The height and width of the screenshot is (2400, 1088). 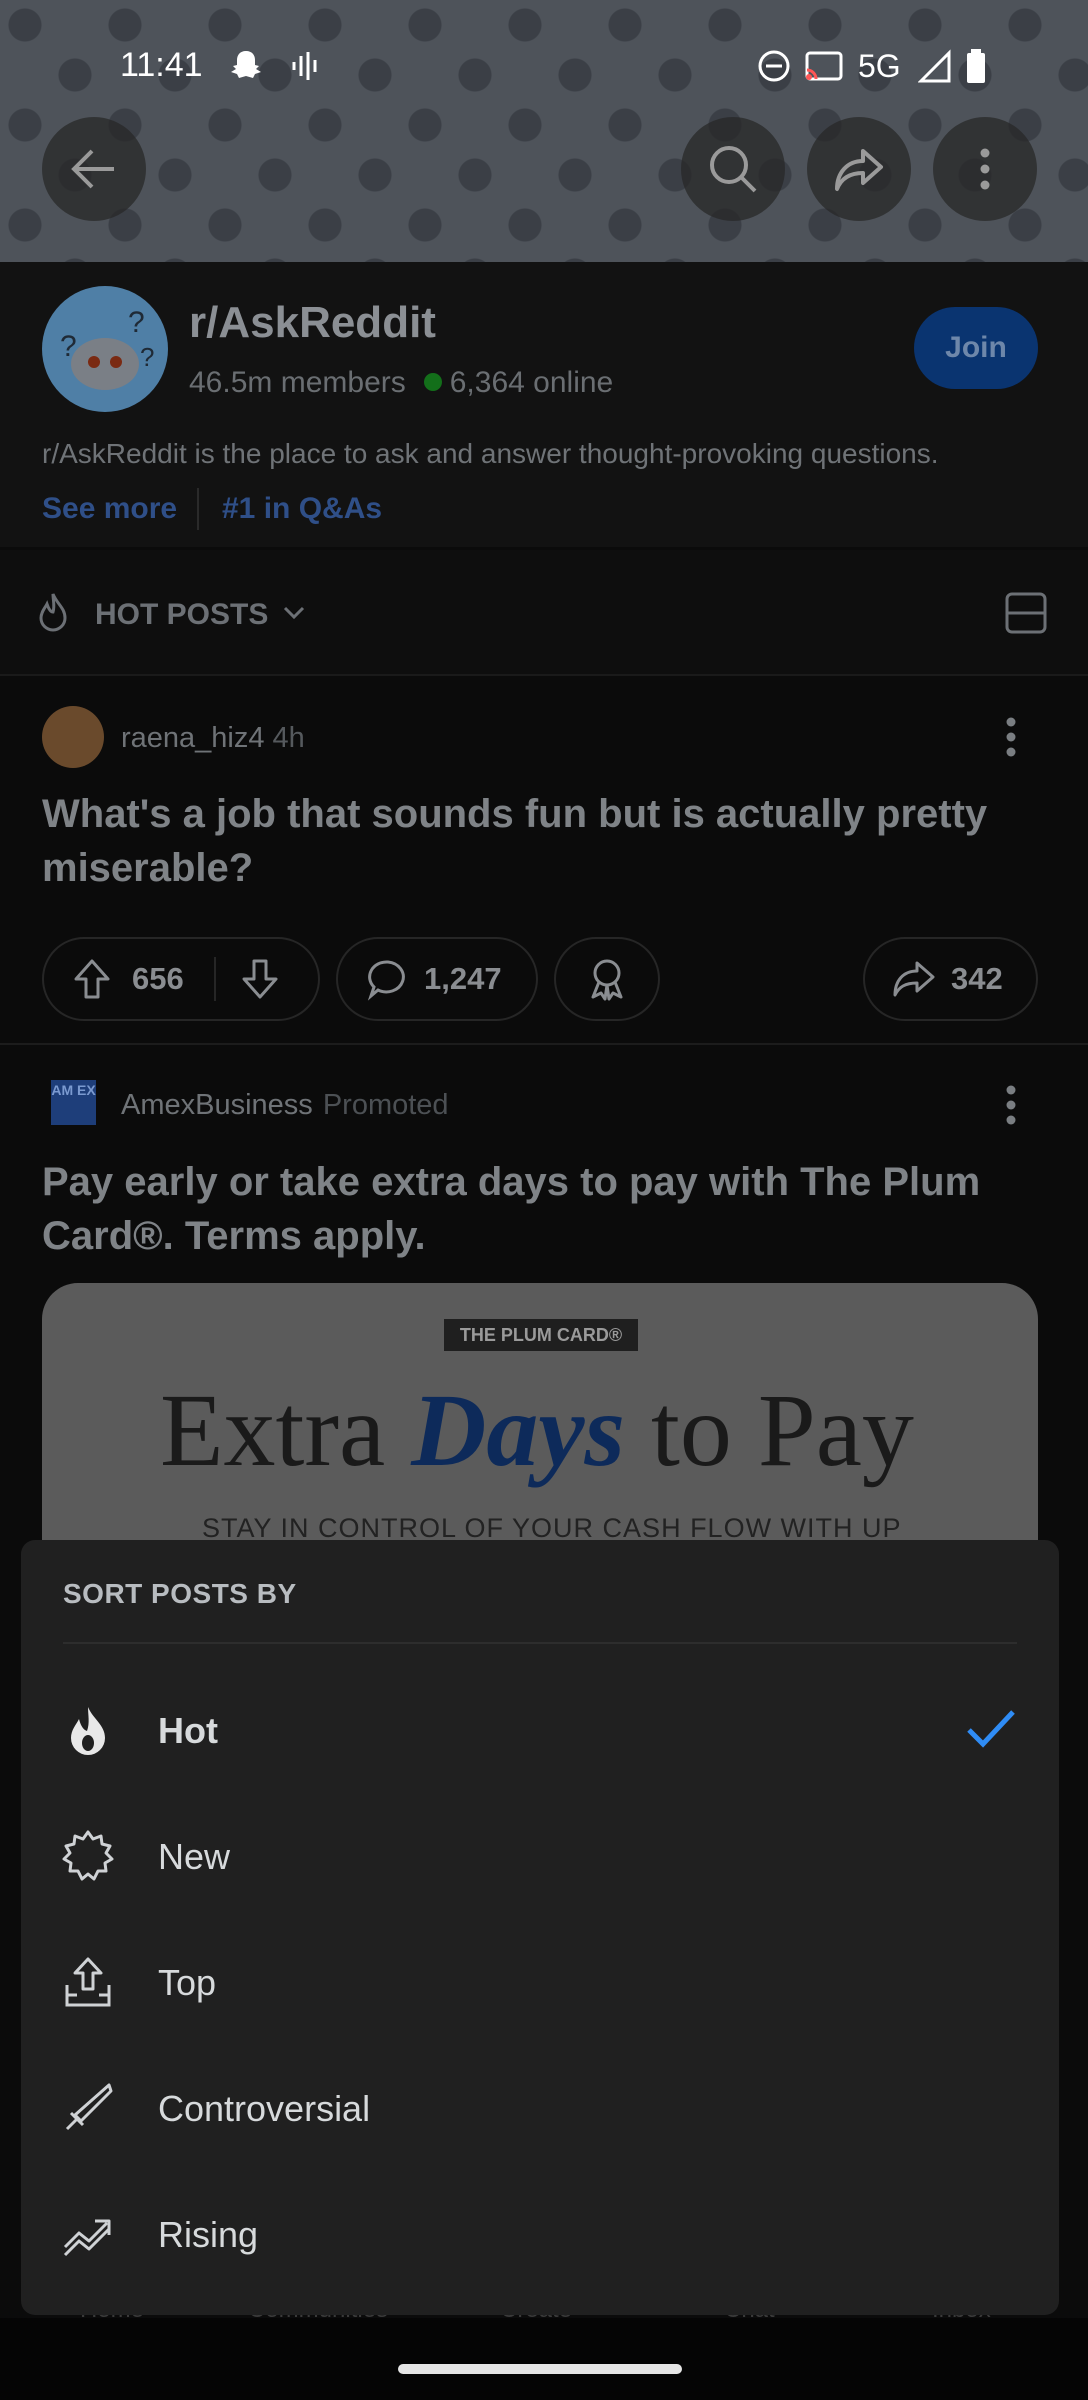 I want to click on search-button, so click(x=733, y=169).